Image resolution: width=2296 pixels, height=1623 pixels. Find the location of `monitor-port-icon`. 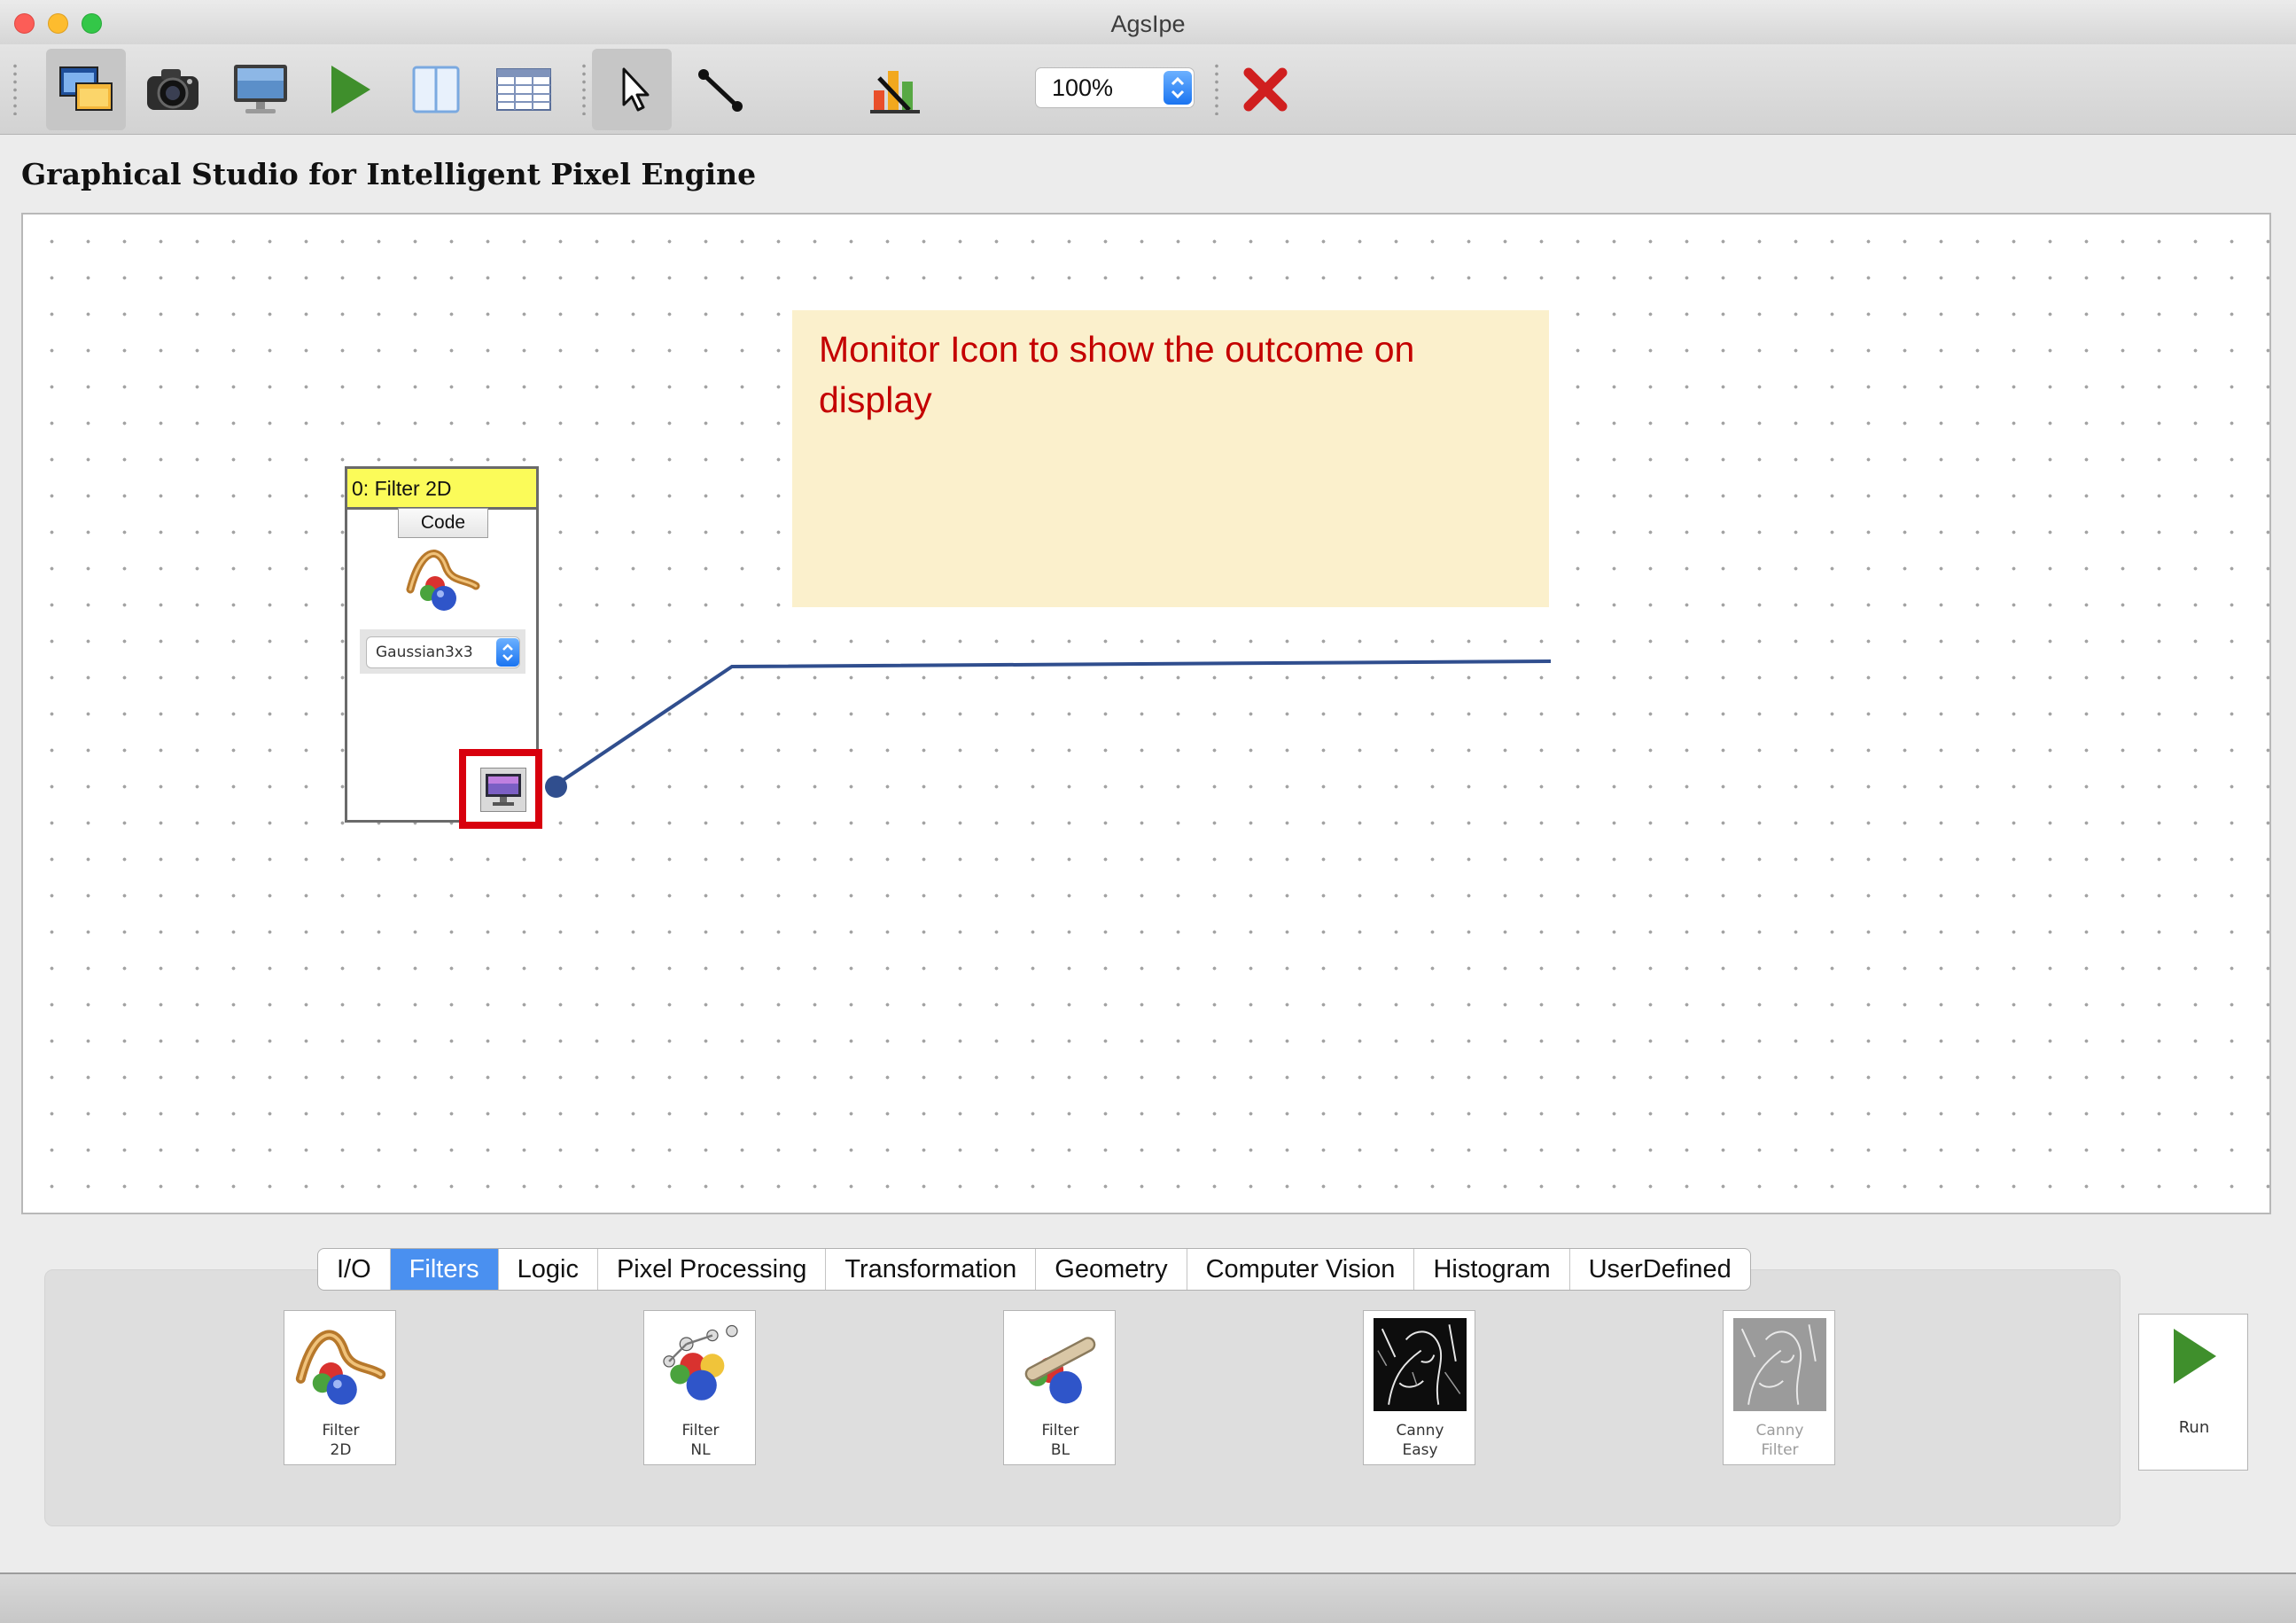

monitor-port-icon is located at coordinates (503, 790).